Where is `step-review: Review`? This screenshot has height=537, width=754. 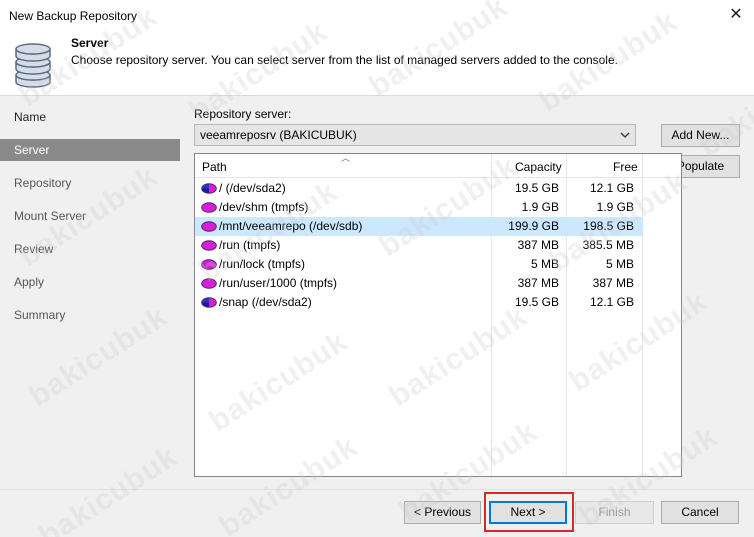
step-review: Review is located at coordinates (34, 249).